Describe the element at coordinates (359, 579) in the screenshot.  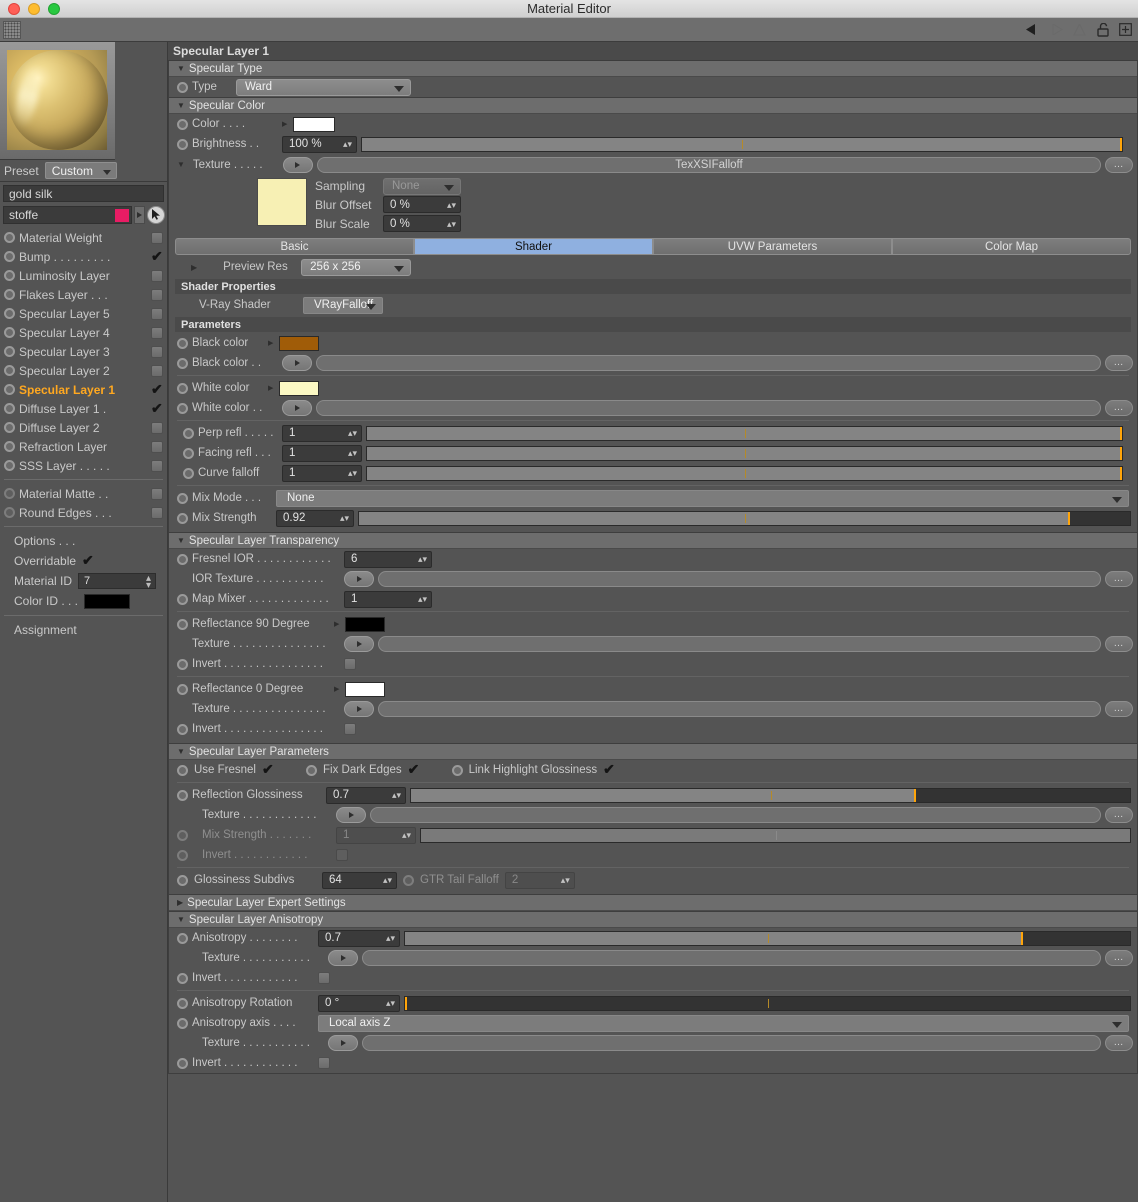
I see `ior-texture-play-button` at that location.